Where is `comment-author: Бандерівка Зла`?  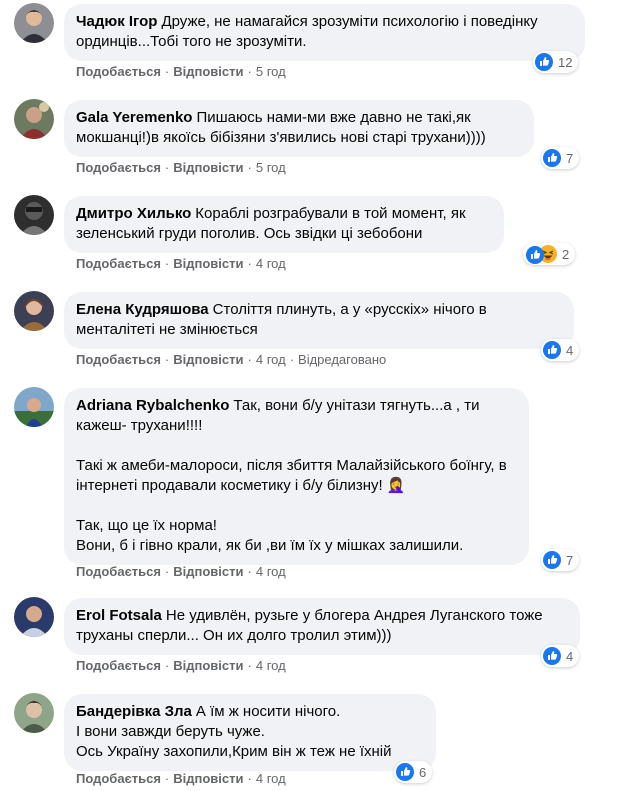 comment-author: Бандерівка Зла is located at coordinates (134, 711).